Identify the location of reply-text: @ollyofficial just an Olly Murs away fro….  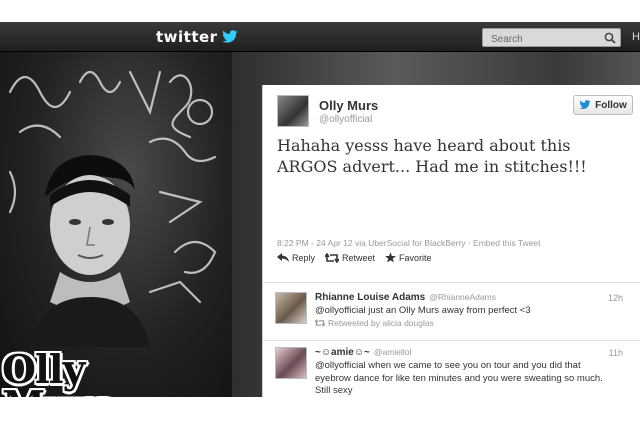
(423, 310).